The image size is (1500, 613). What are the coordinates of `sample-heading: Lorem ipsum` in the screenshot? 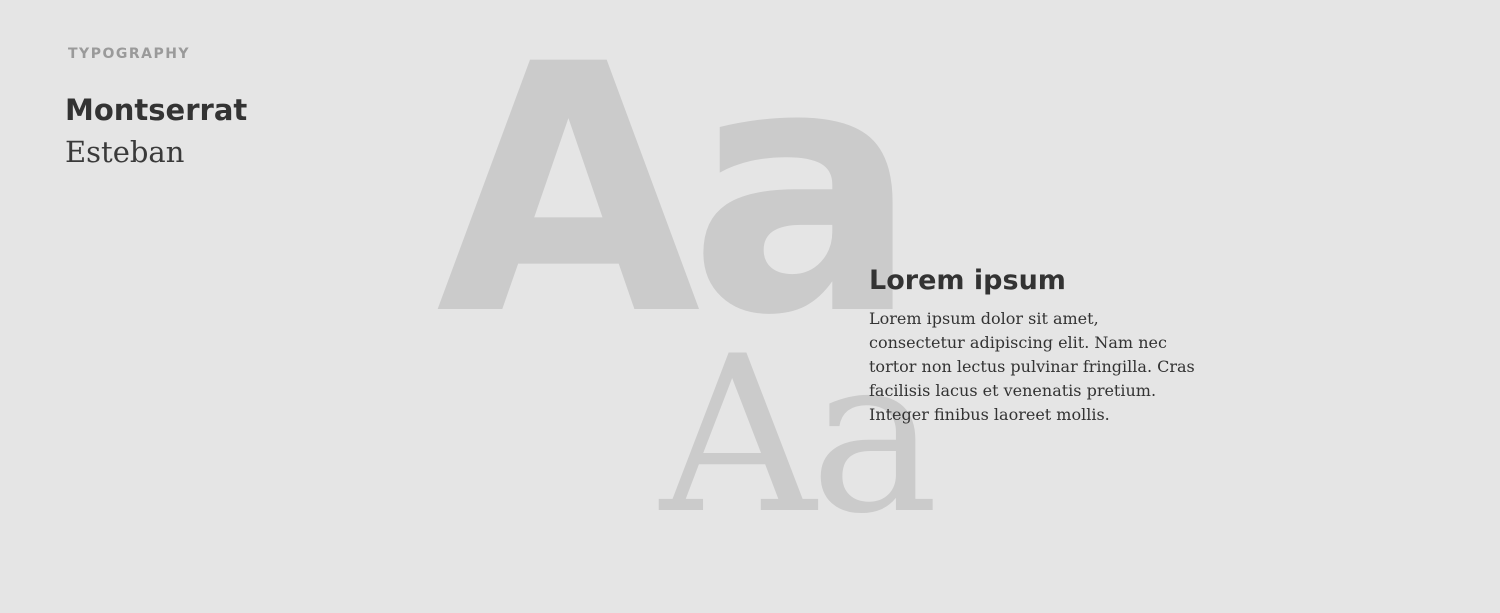 It's located at (967, 280).